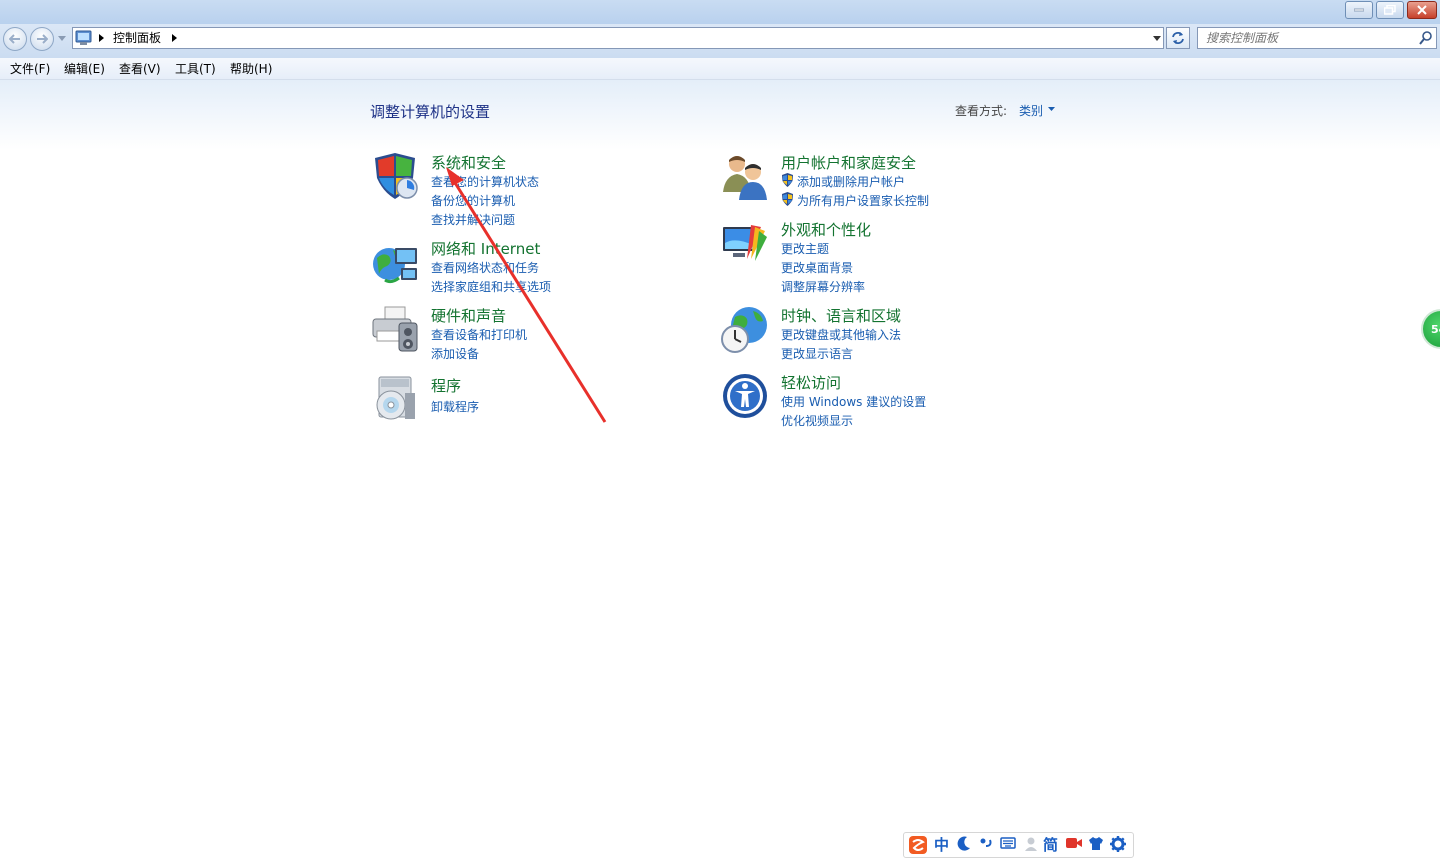  What do you see at coordinates (720, 12) in the screenshot?
I see `title-bar` at bounding box center [720, 12].